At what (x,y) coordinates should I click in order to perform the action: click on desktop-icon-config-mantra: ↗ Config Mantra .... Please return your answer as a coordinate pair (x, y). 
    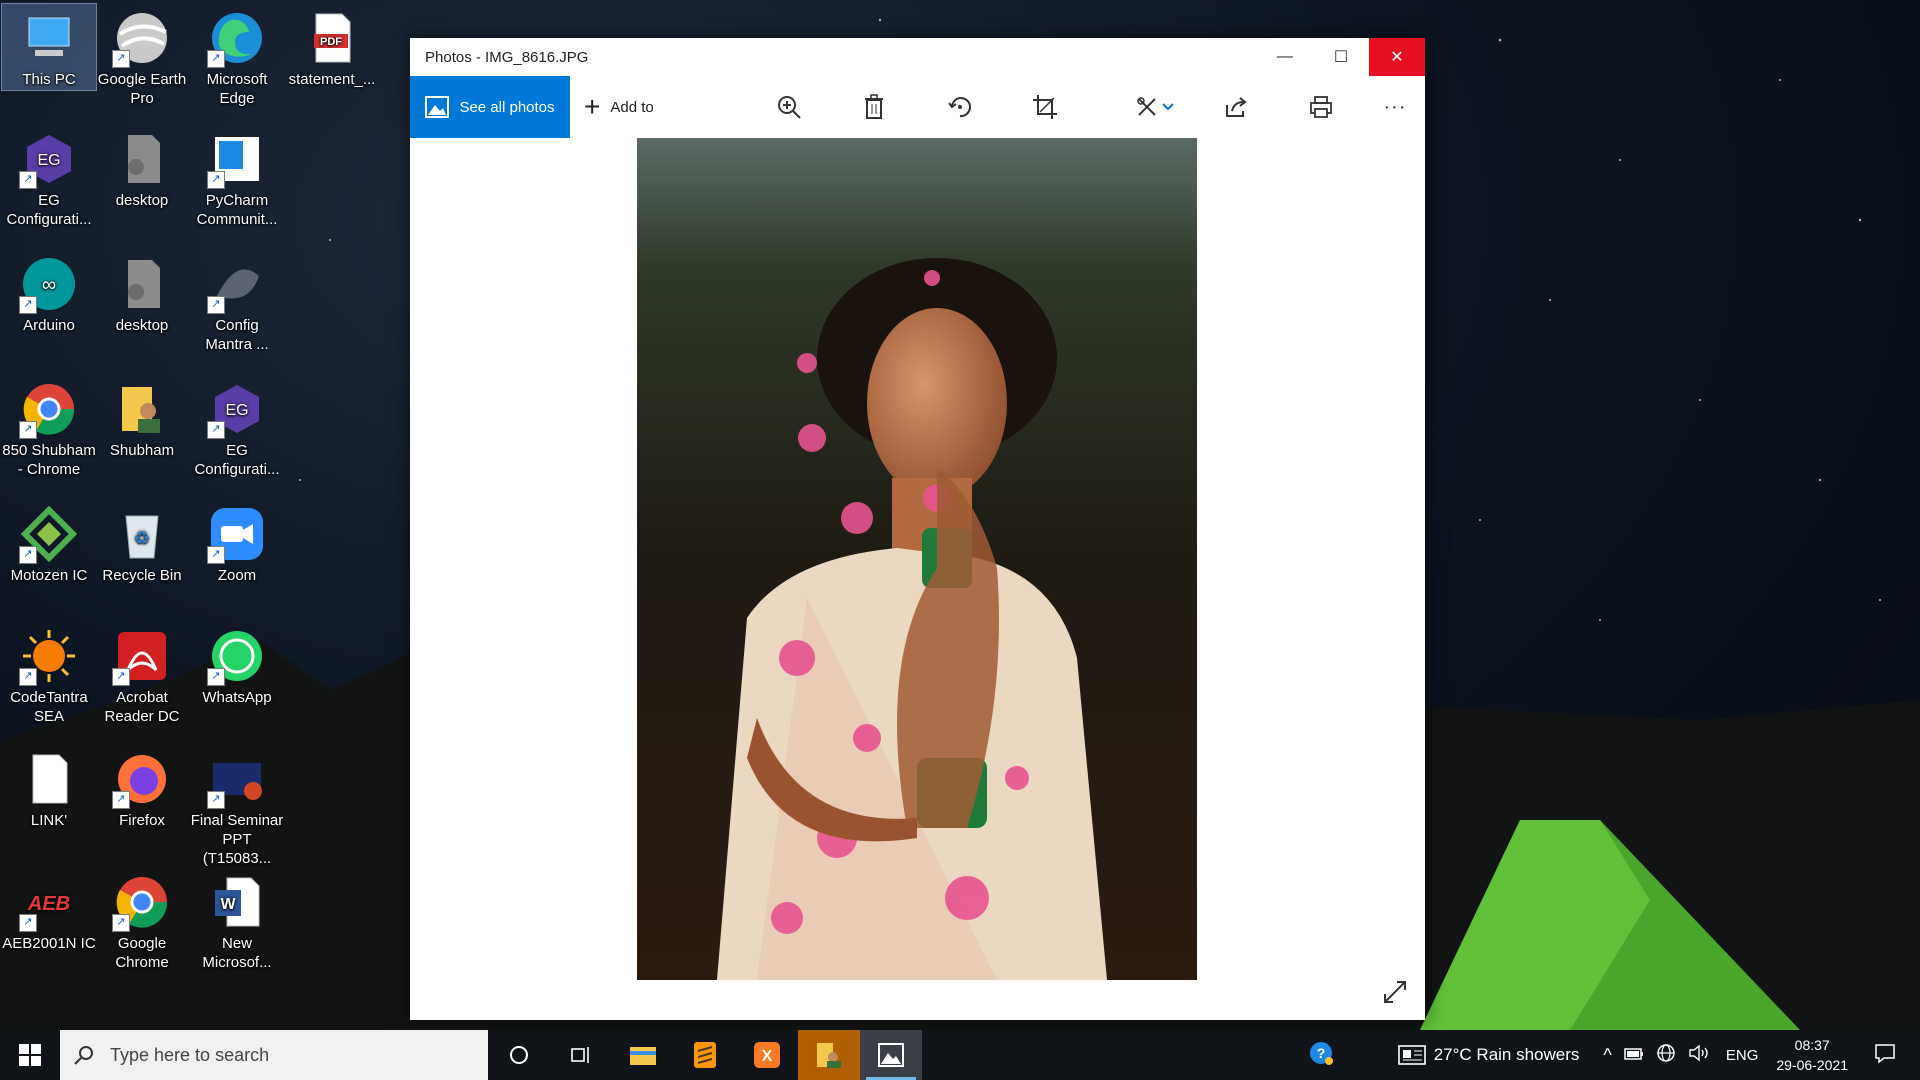
    Looking at the image, I should click on (237, 302).